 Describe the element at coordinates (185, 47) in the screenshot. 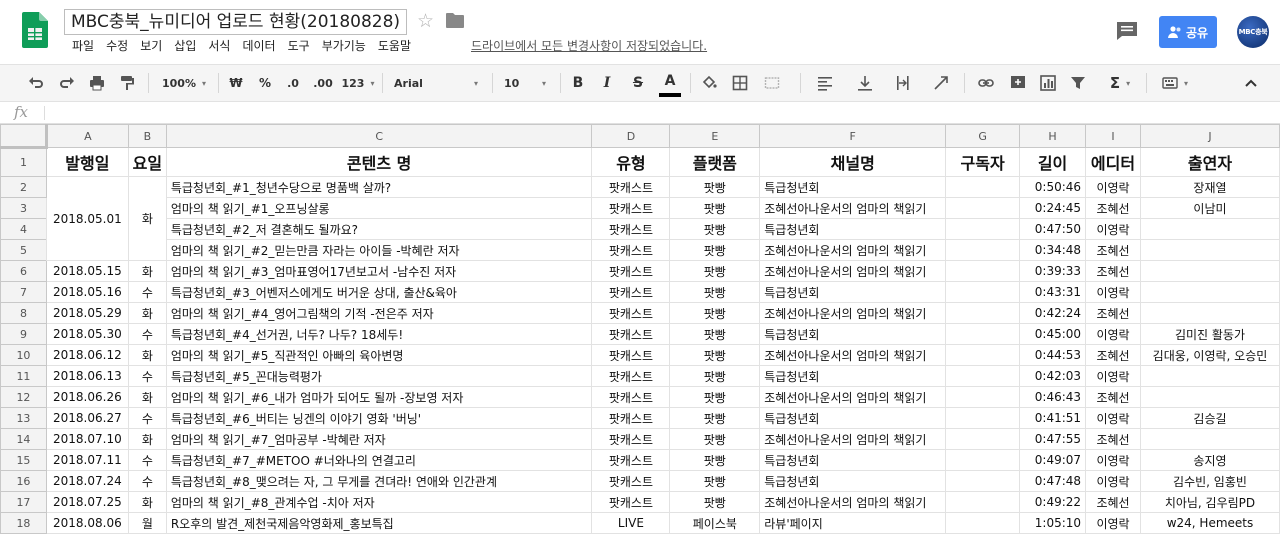

I see `menu-insert: 삽입` at that location.